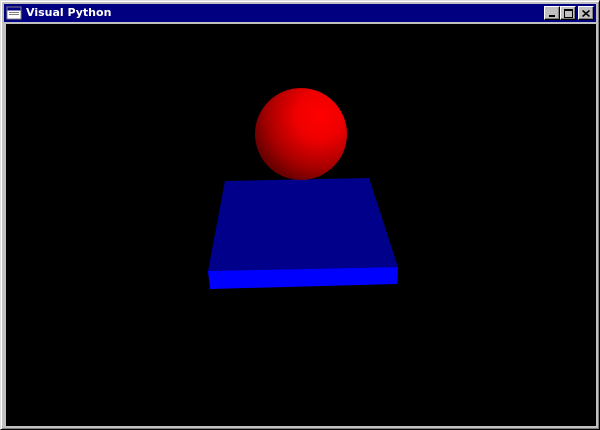 The width and height of the screenshot is (600, 430). I want to click on title-bar: Visual Python, so click(300, 13).